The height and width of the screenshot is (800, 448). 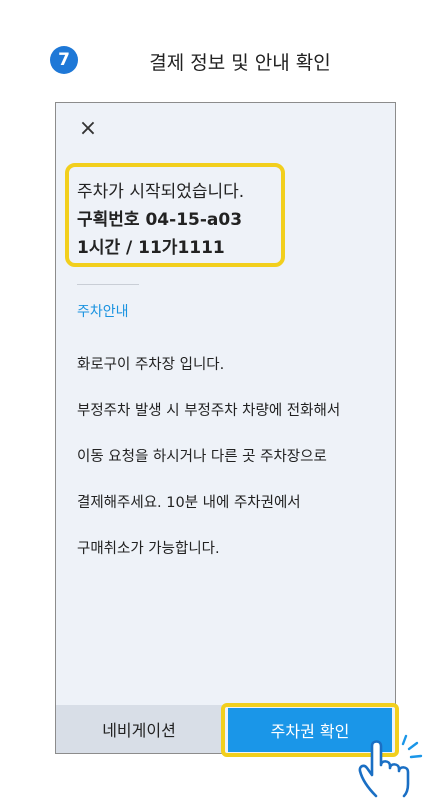 What do you see at coordinates (64, 60) in the screenshot?
I see `step-number-badge: 7` at bounding box center [64, 60].